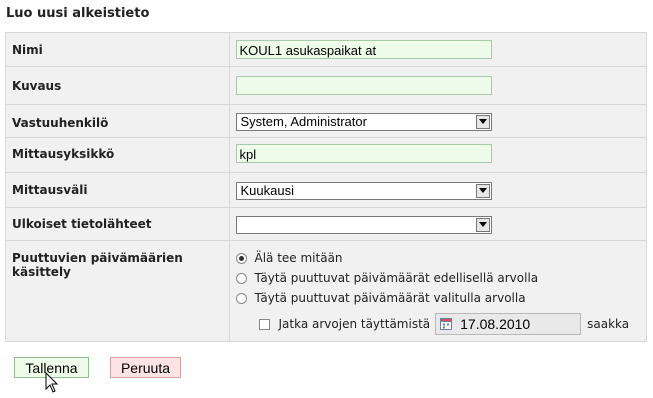  I want to click on mittausvali-select: Kuukausi, so click(363, 191).